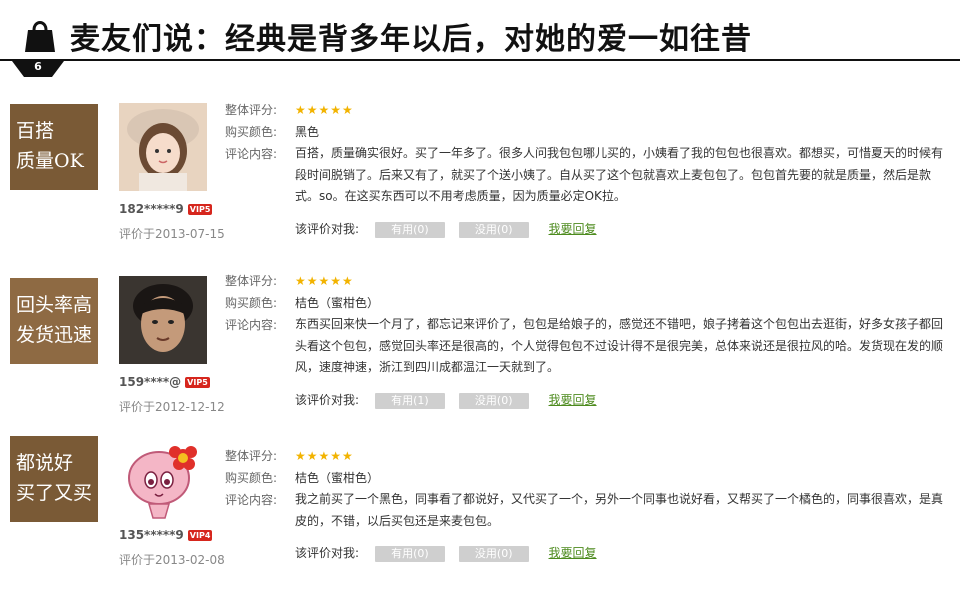 The image size is (960, 594). Describe the element at coordinates (54, 493) in the screenshot. I see `review-tag-line: 买了又买` at that location.